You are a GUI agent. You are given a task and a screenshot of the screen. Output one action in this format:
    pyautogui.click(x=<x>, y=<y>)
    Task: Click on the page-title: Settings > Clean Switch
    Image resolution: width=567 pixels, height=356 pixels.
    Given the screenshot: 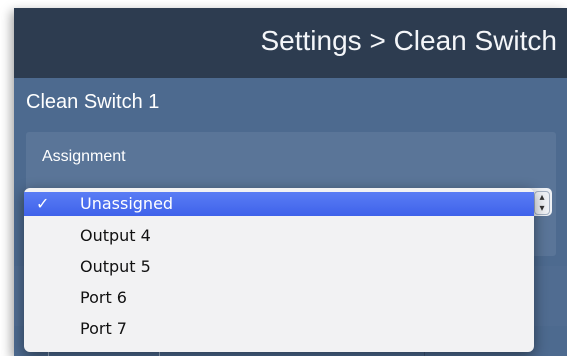 What is the action you would take?
    pyautogui.click(x=409, y=40)
    